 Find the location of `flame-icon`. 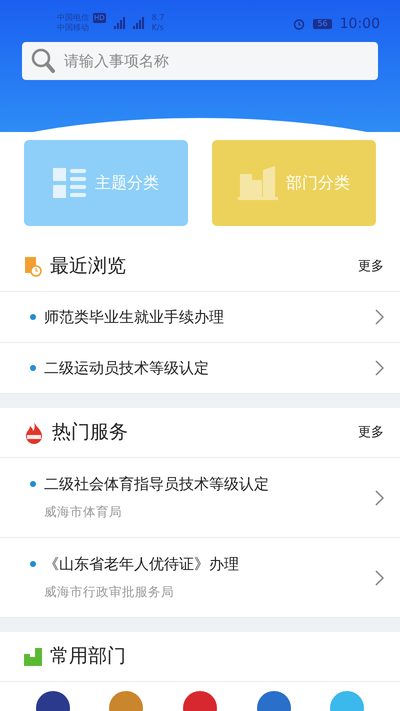

flame-icon is located at coordinates (34, 433).